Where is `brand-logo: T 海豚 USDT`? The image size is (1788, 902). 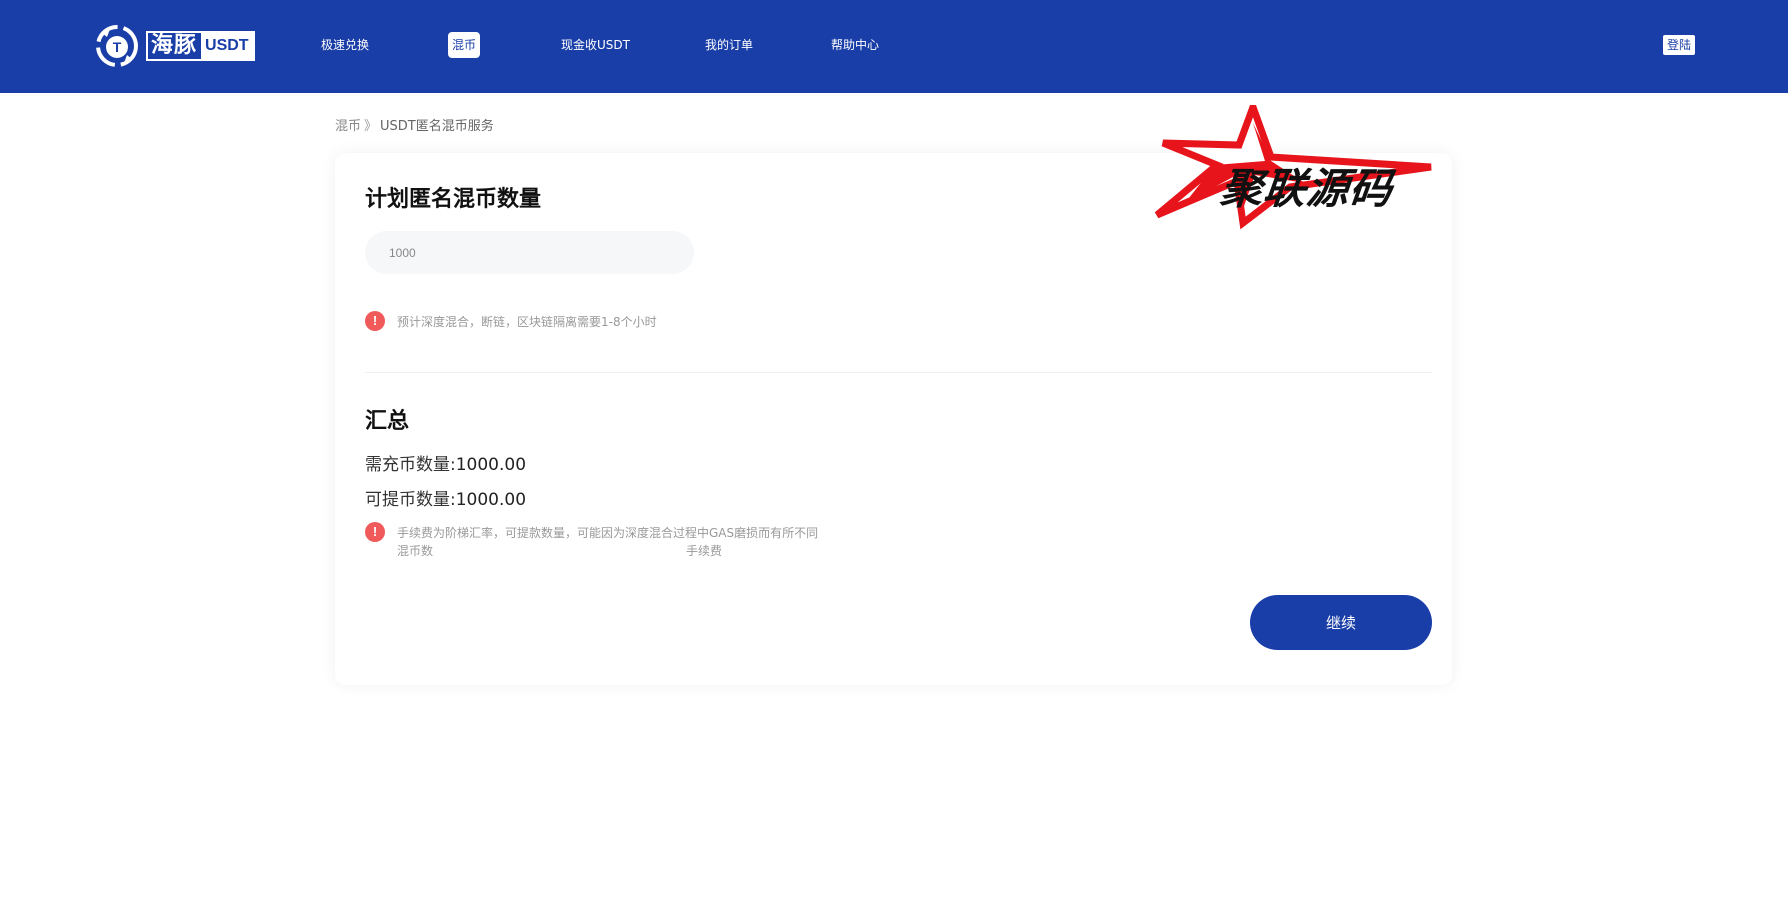
brand-logo: T 海豚 USDT is located at coordinates (173, 46).